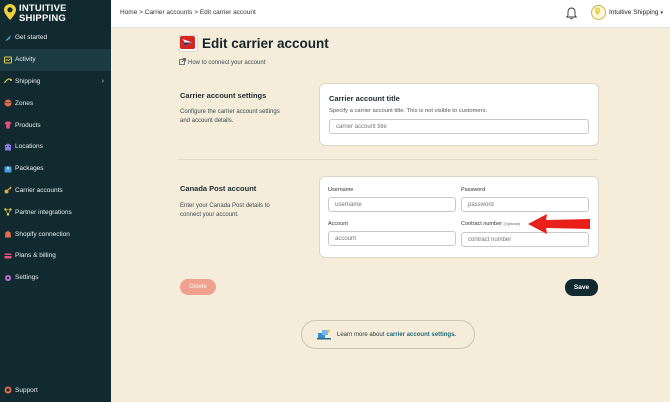 The width and height of the screenshot is (670, 402). Describe the element at coordinates (55, 82) in the screenshot. I see `sidebar-item-shipping: Shipping ›` at that location.